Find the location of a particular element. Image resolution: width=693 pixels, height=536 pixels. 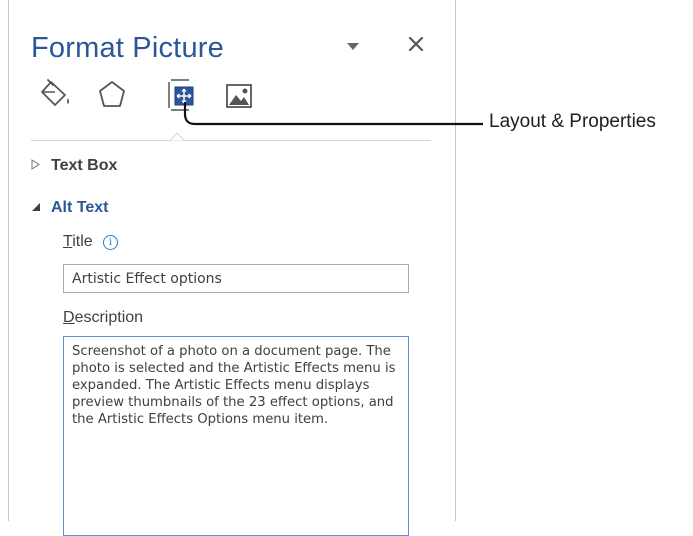

info-icon: i is located at coordinates (111, 242).